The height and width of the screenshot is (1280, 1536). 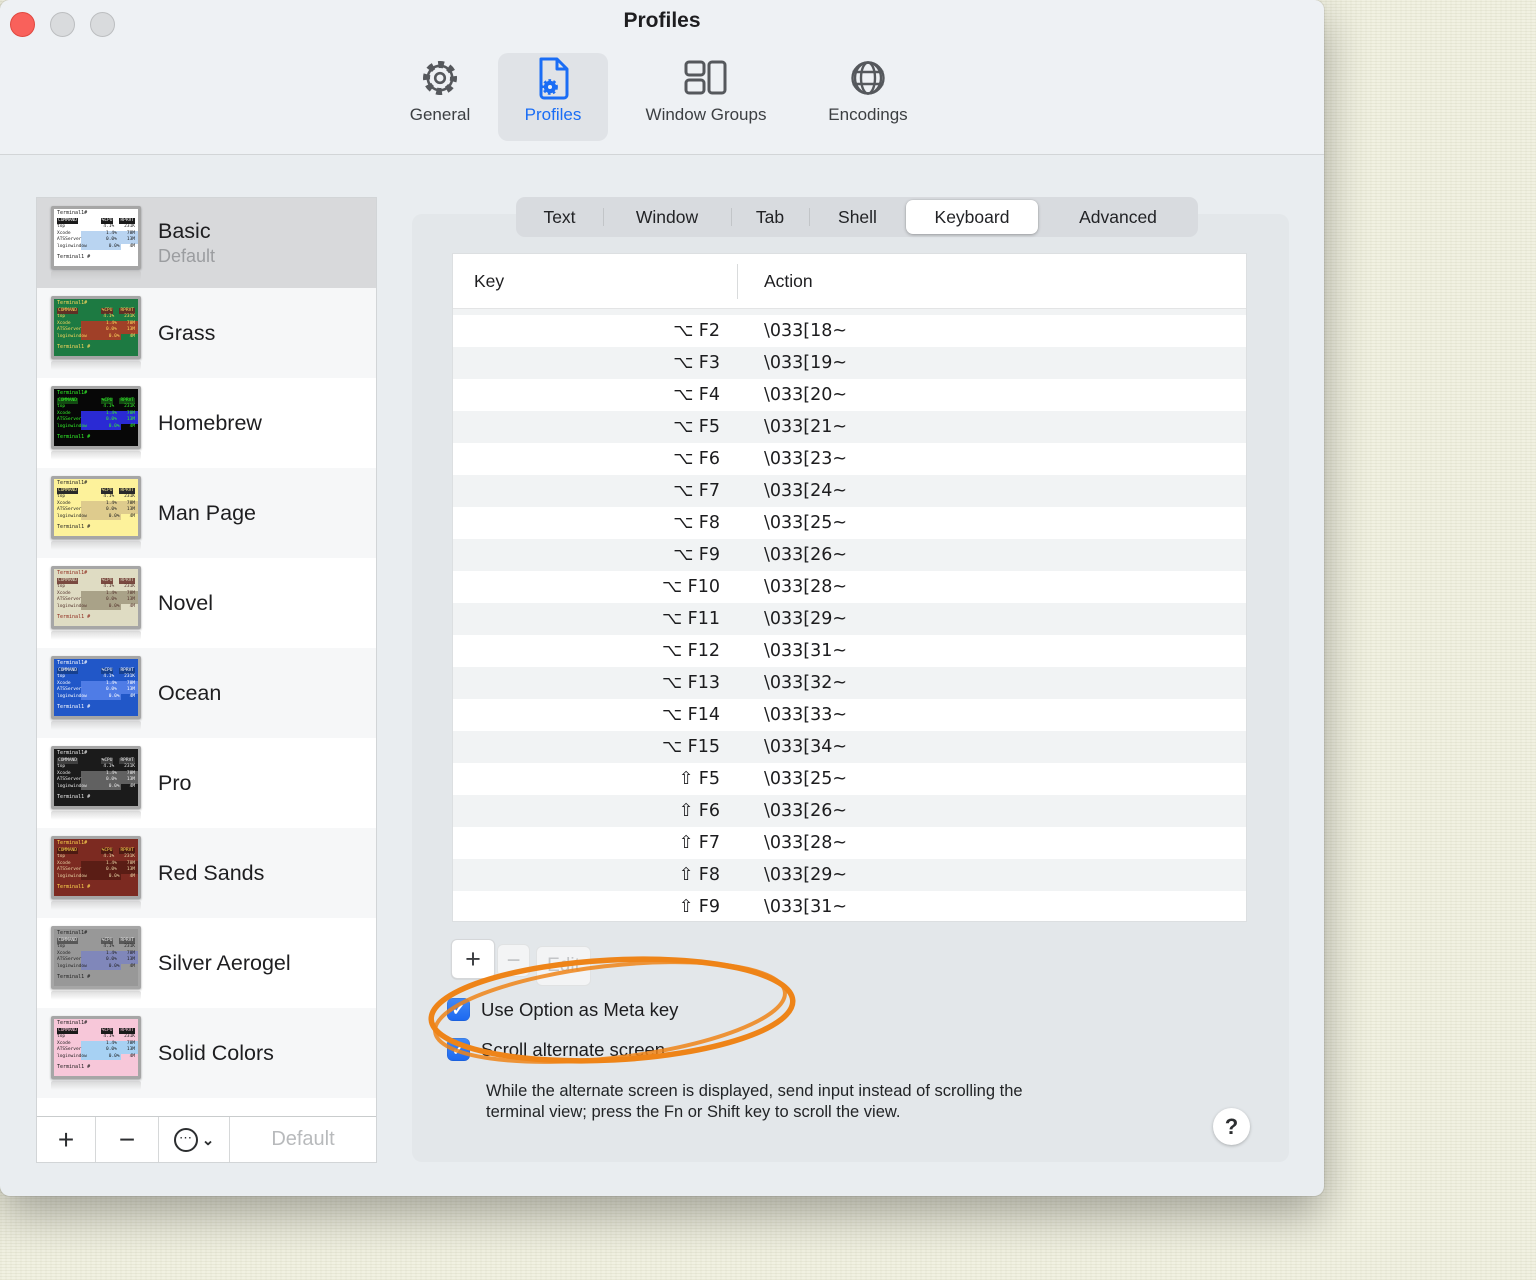 I want to click on toolbar-item-encodings: Encodings, so click(x=868, y=90).